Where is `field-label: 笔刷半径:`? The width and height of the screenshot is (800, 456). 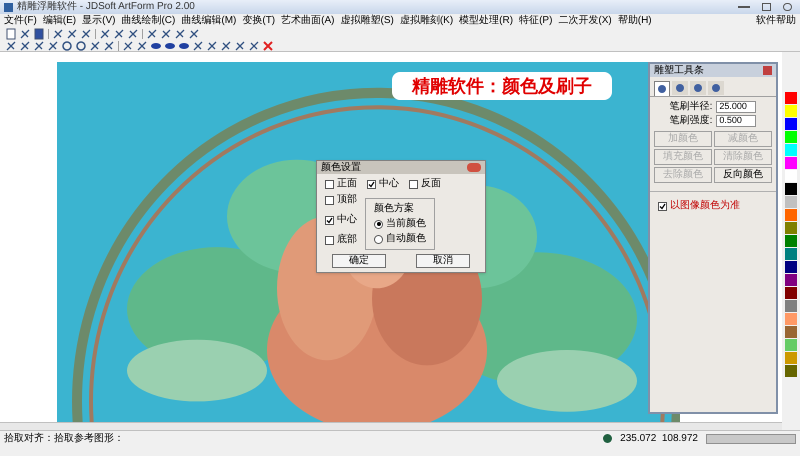
field-label: 笔刷半径: is located at coordinates (691, 107).